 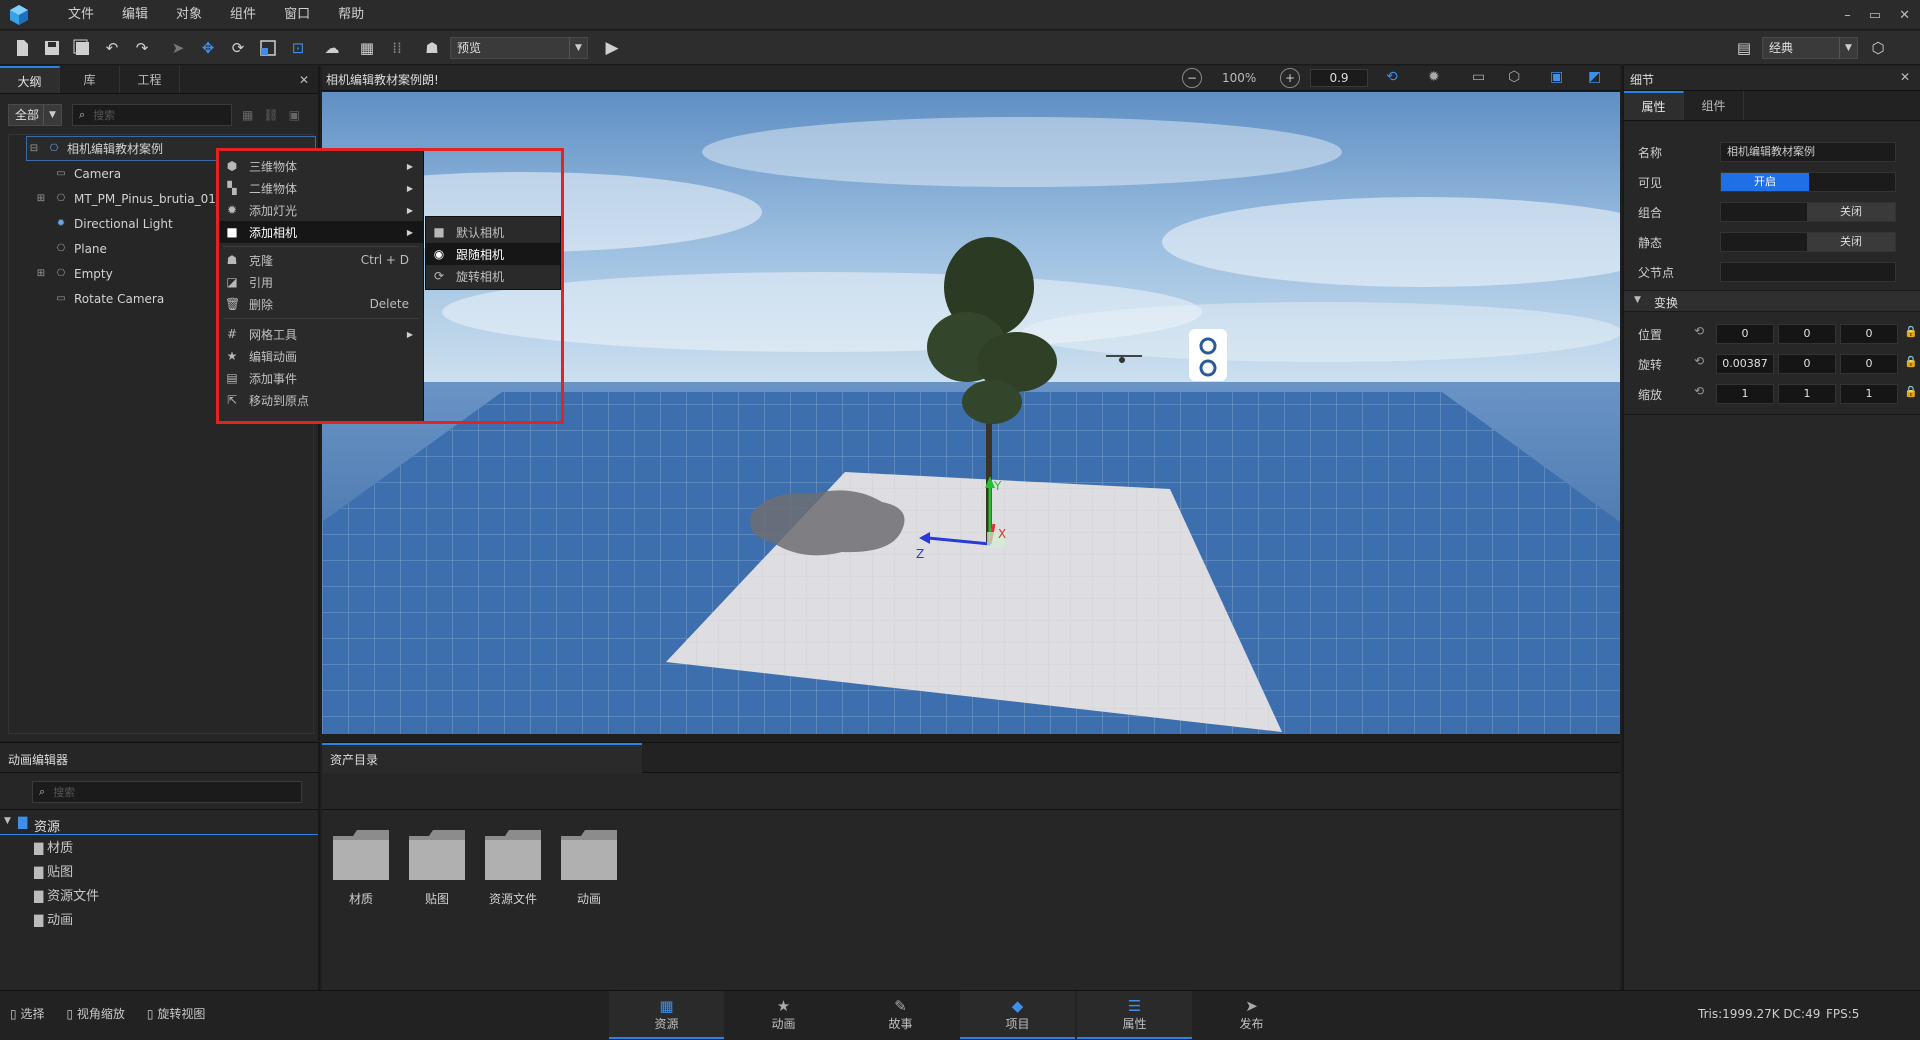 What do you see at coordinates (152, 115) in the screenshot?
I see `outline-search-input: ⌕ 搜索` at bounding box center [152, 115].